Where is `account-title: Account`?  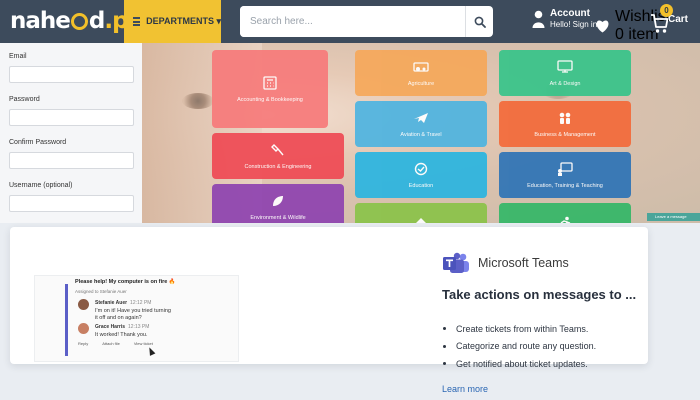
account-title: Account is located at coordinates (570, 13).